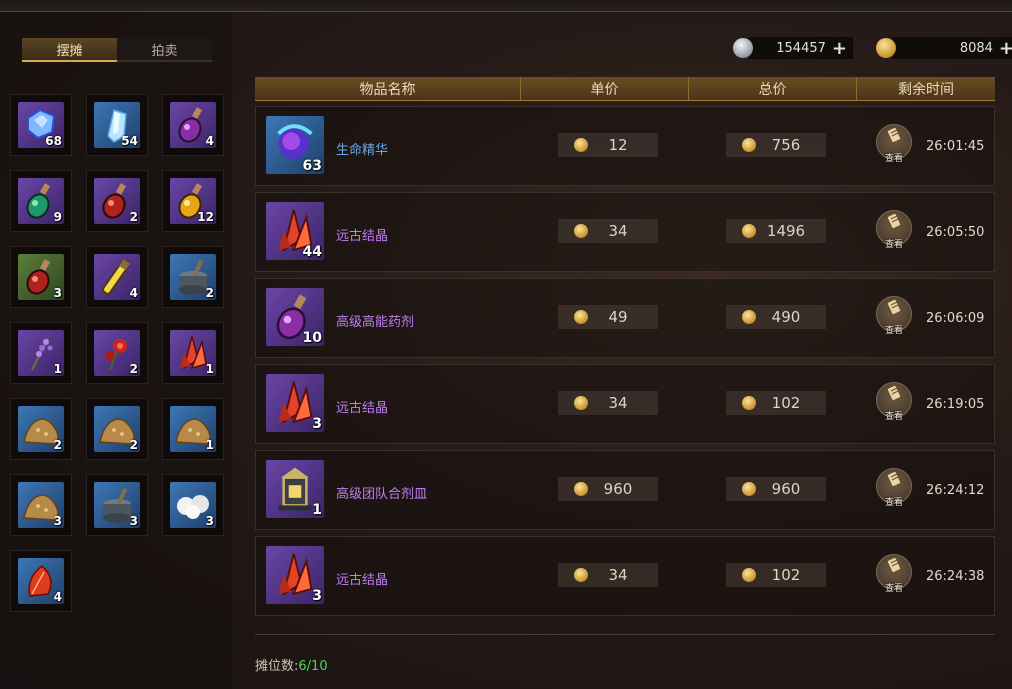  What do you see at coordinates (926, 89) in the screenshot?
I see `header-remaining-time: 剩余时间` at bounding box center [926, 89].